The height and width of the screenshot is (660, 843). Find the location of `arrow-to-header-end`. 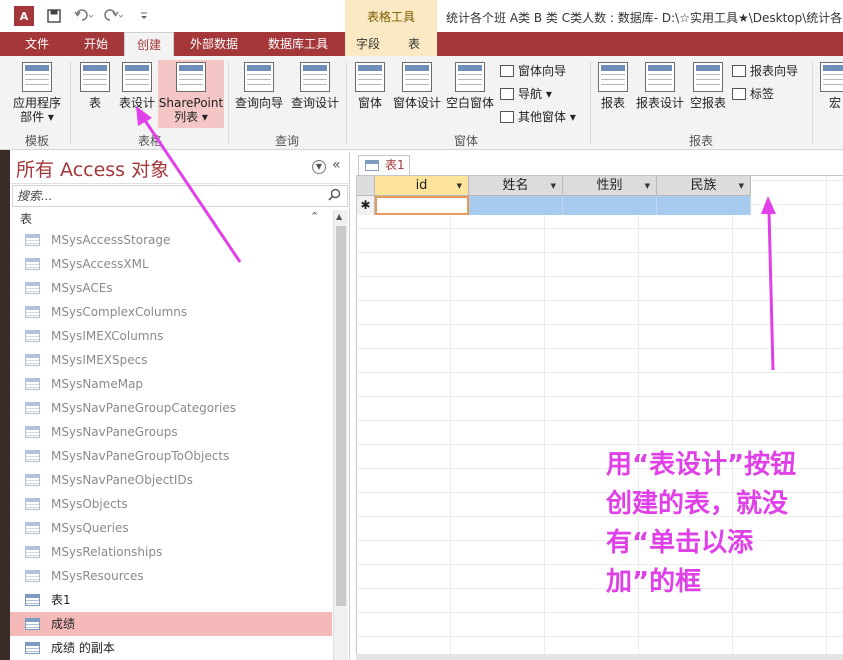

arrow-to-header-end is located at coordinates (768, 283).